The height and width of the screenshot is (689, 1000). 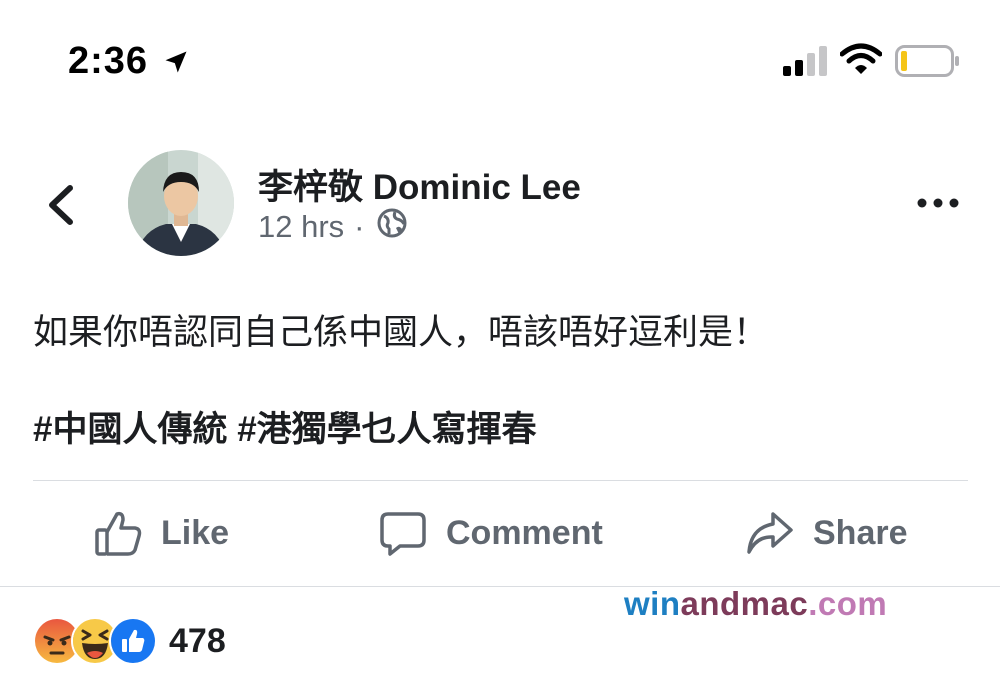 I want to click on post-meta: 12 hrs ·, so click(x=332, y=227).